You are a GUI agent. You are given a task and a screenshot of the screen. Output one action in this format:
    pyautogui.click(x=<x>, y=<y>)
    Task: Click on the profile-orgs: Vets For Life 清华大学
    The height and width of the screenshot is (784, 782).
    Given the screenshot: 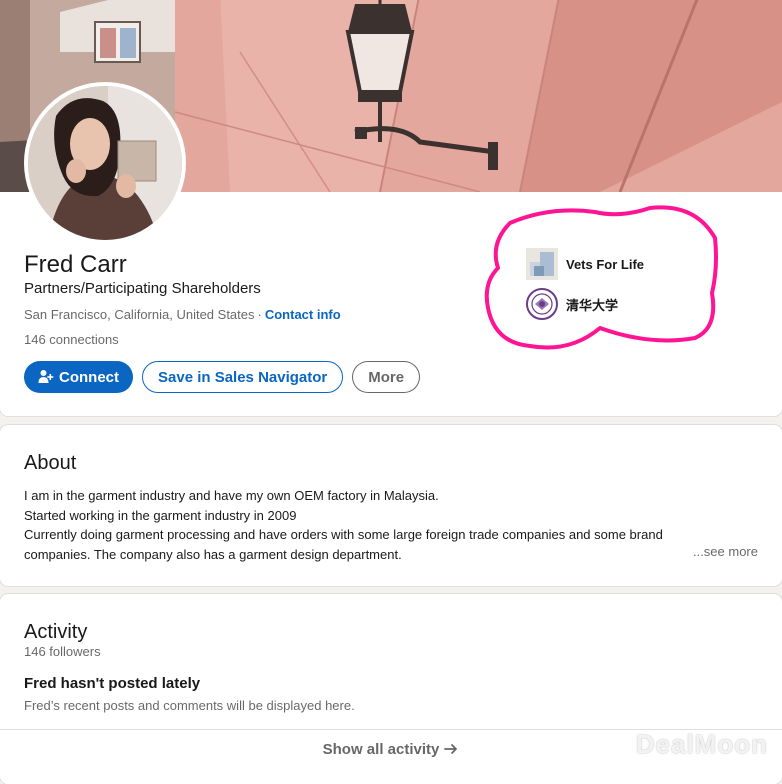 What is the action you would take?
    pyautogui.click(x=585, y=288)
    